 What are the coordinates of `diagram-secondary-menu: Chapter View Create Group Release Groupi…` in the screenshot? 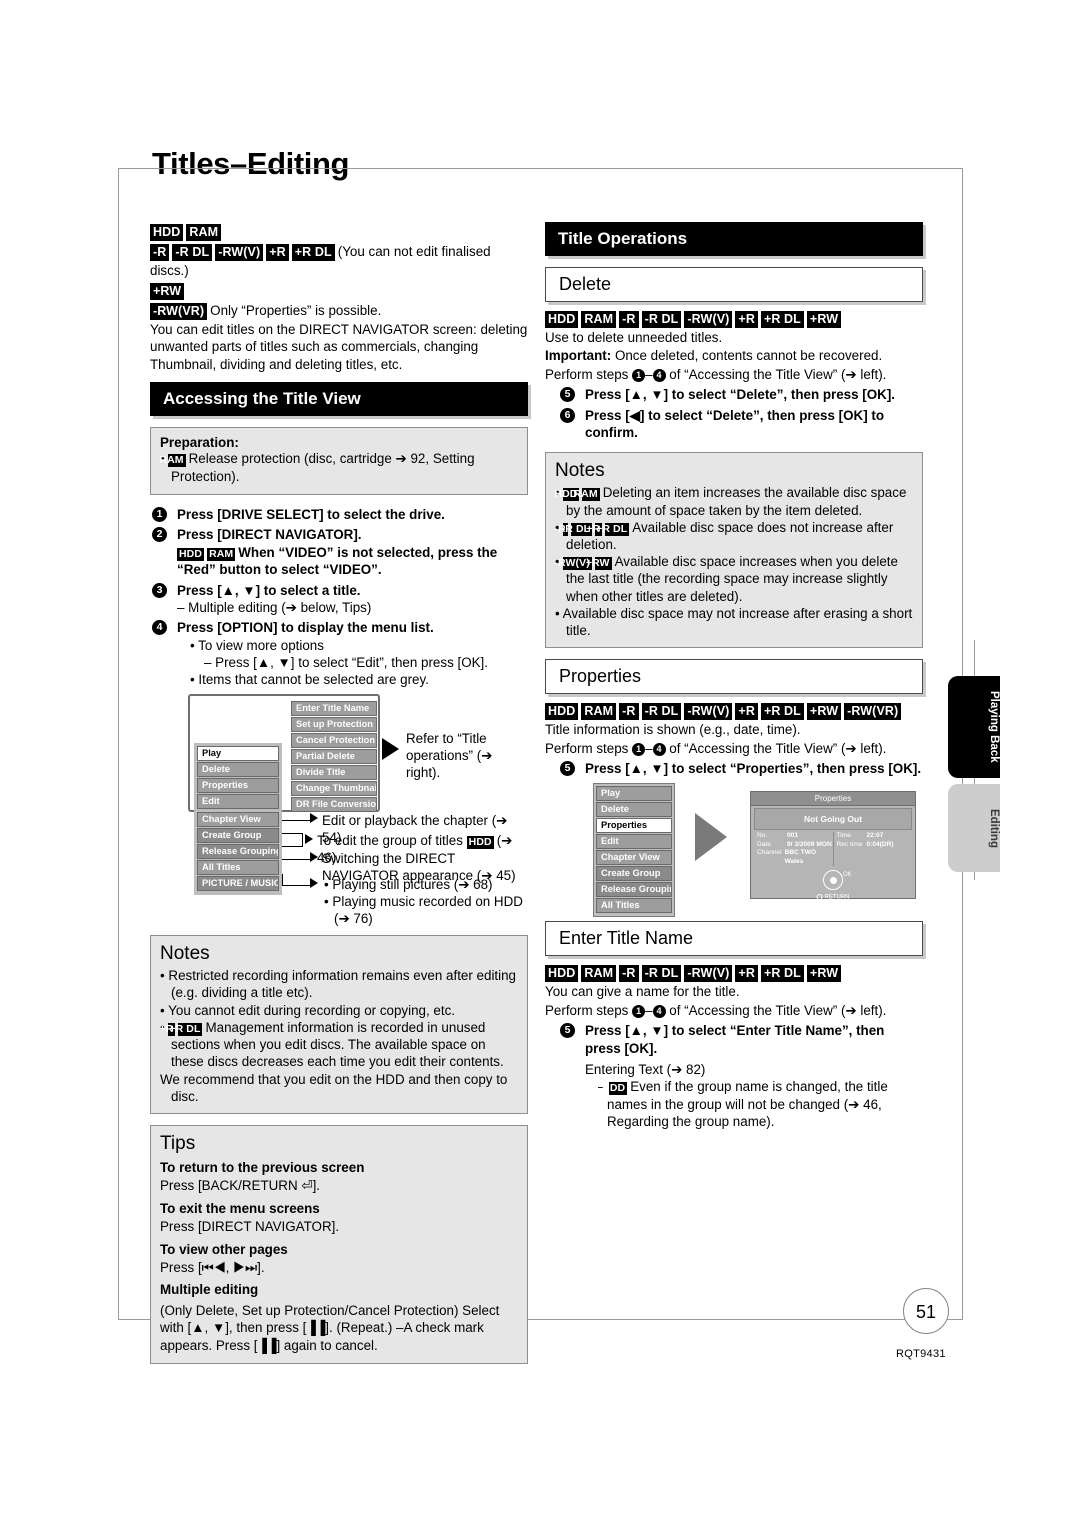 It's located at (238, 853).